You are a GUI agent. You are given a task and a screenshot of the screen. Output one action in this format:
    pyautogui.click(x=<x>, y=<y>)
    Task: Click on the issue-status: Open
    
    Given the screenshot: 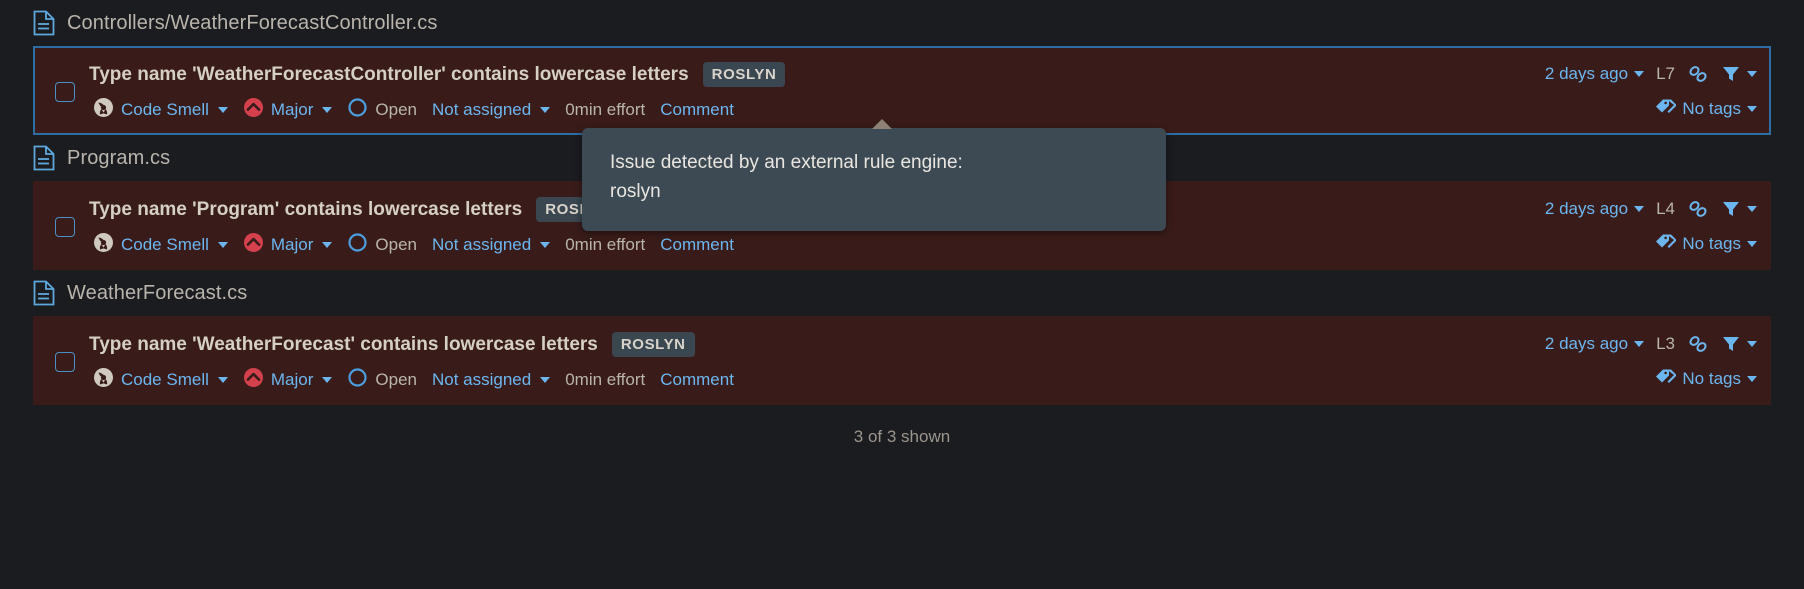 What is the action you would take?
    pyautogui.click(x=382, y=380)
    